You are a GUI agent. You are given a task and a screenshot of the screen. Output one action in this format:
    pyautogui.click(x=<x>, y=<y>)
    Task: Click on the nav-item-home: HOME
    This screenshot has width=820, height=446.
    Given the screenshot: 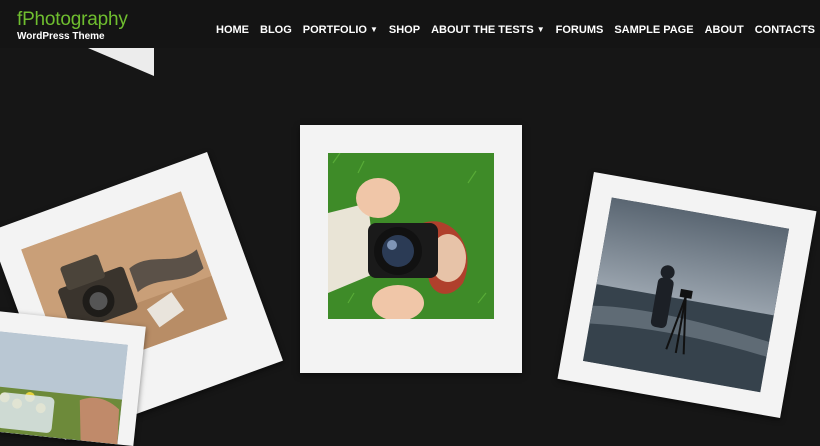 What is the action you would take?
    pyautogui.click(x=232, y=30)
    